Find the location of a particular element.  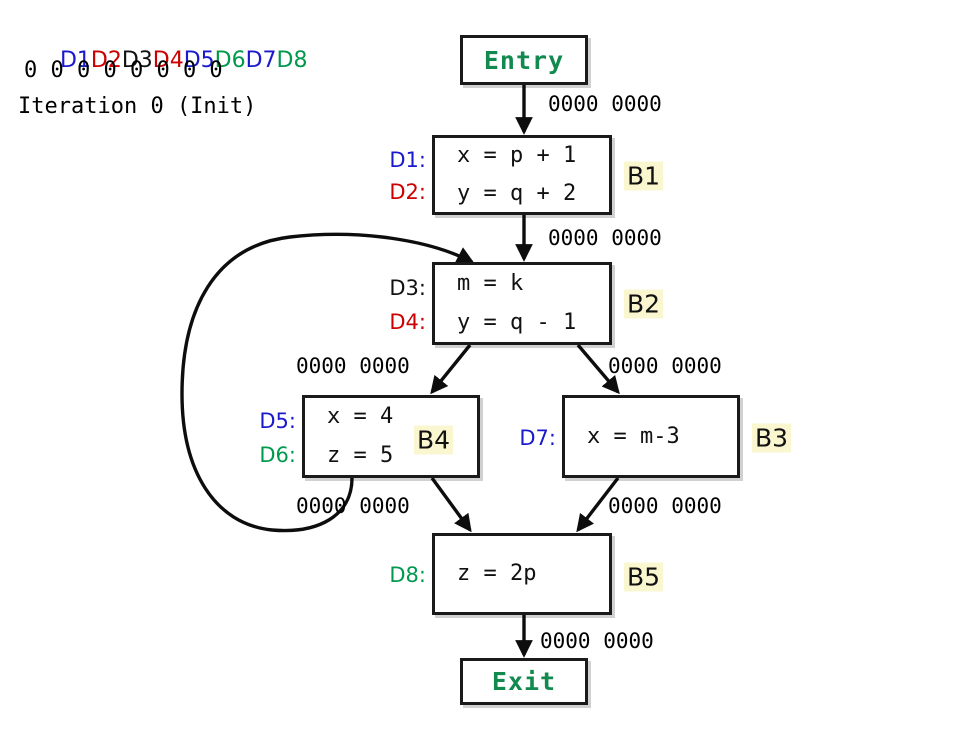

node-b2-stmt-1: m = k is located at coordinates (490, 283).